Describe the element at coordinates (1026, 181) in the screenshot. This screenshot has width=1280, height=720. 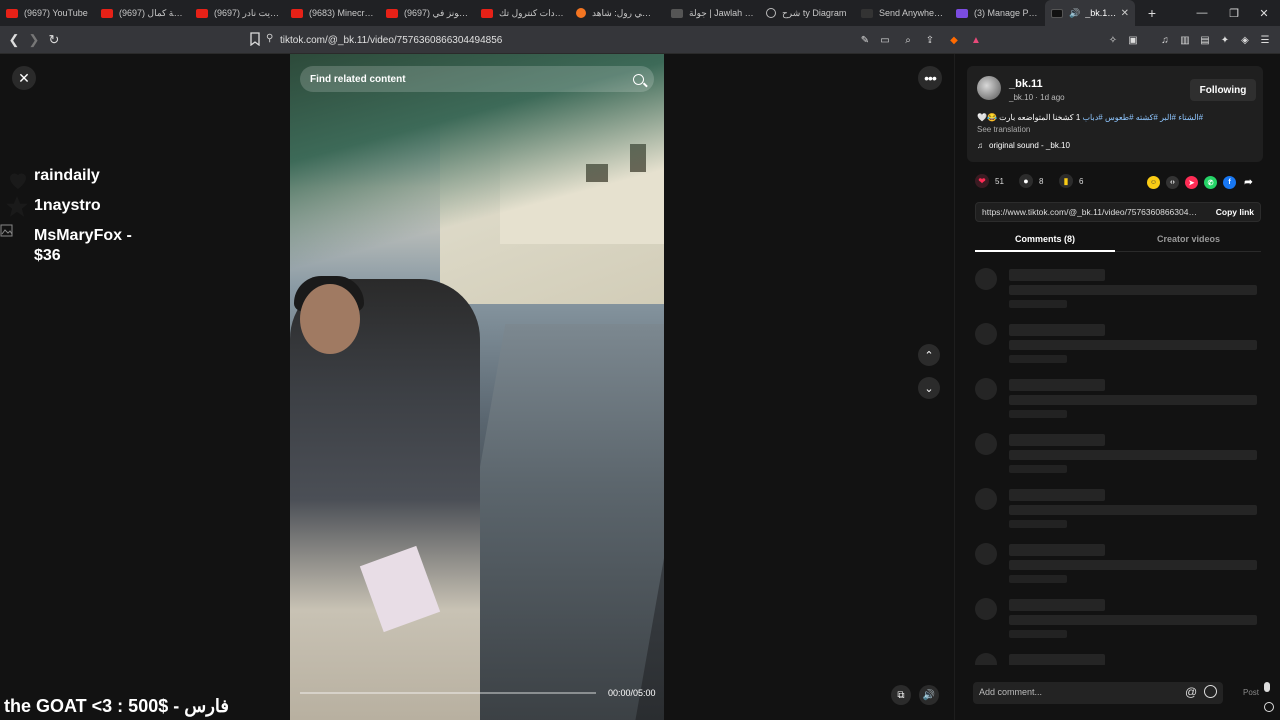
I see `comment-icon: ●` at that location.